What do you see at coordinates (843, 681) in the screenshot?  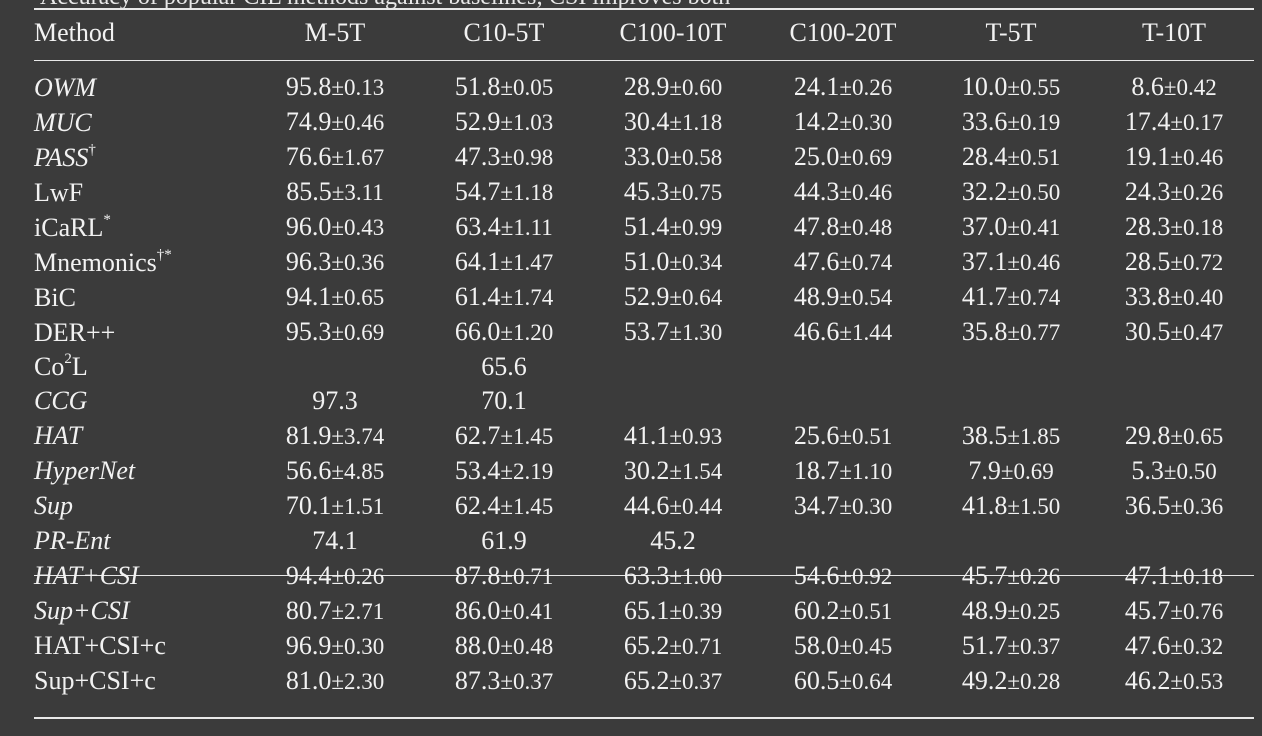 I see `accuracy-cell: 60.5±0.64` at bounding box center [843, 681].